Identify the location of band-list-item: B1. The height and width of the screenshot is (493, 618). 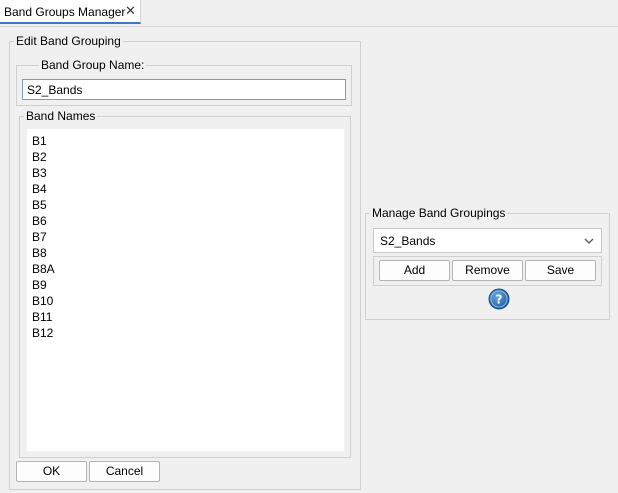
(39, 141).